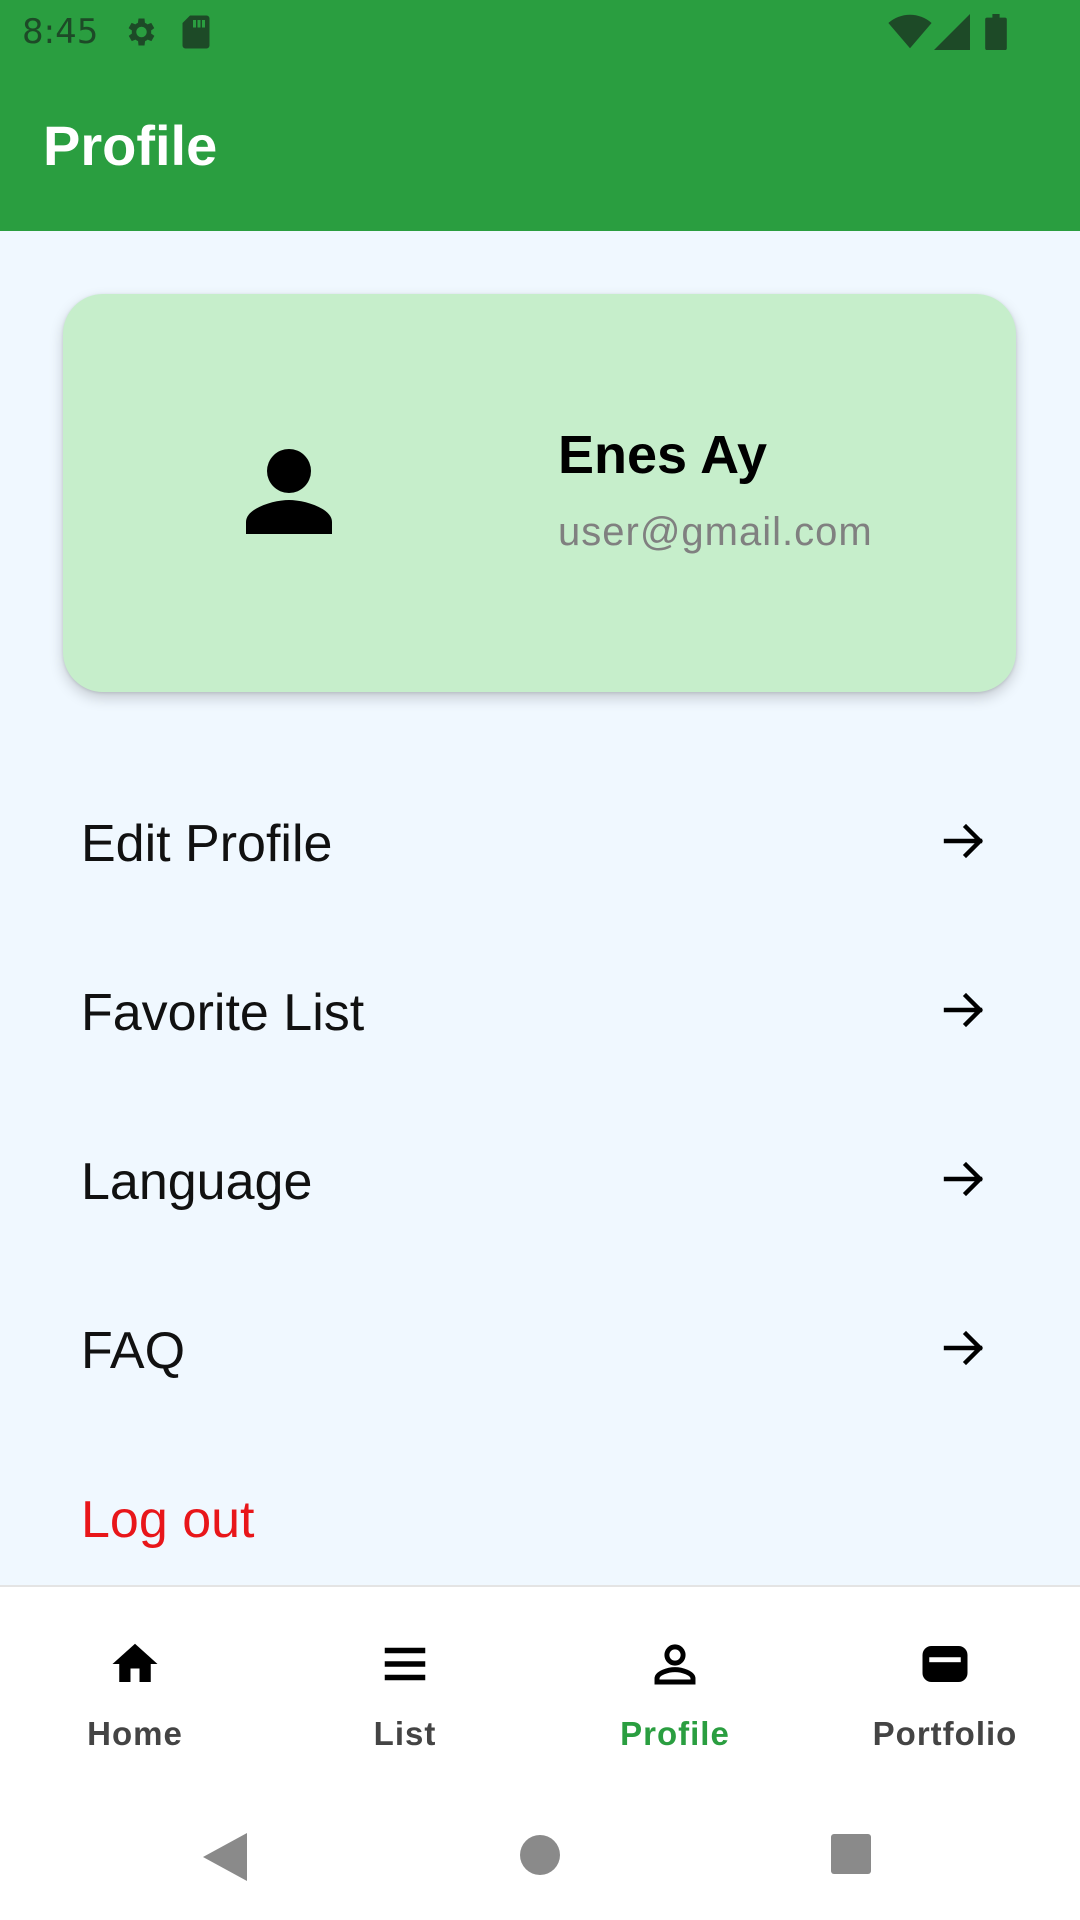 The height and width of the screenshot is (1920, 1080). I want to click on menu-item-language: Language, so click(540, 1179).